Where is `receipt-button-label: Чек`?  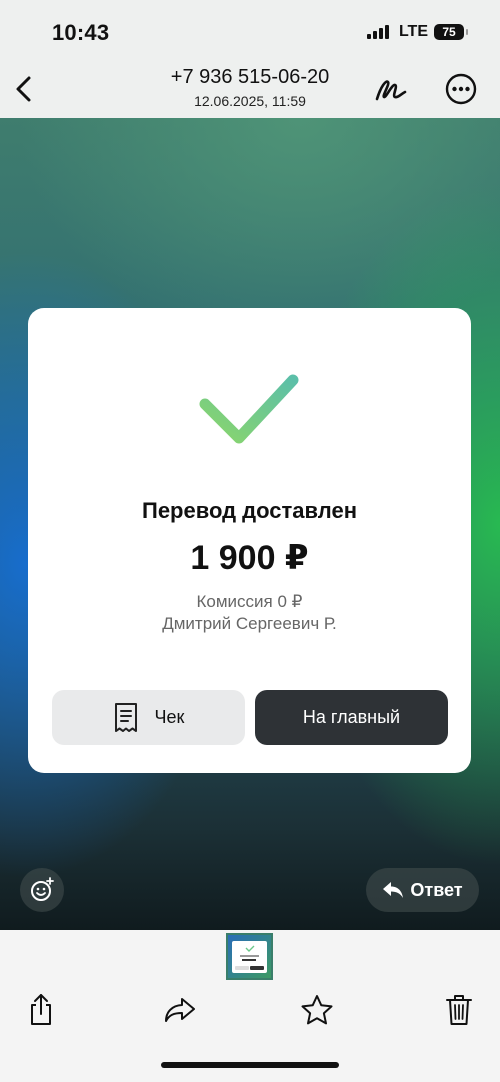
receipt-button-label: Чек is located at coordinates (169, 717).